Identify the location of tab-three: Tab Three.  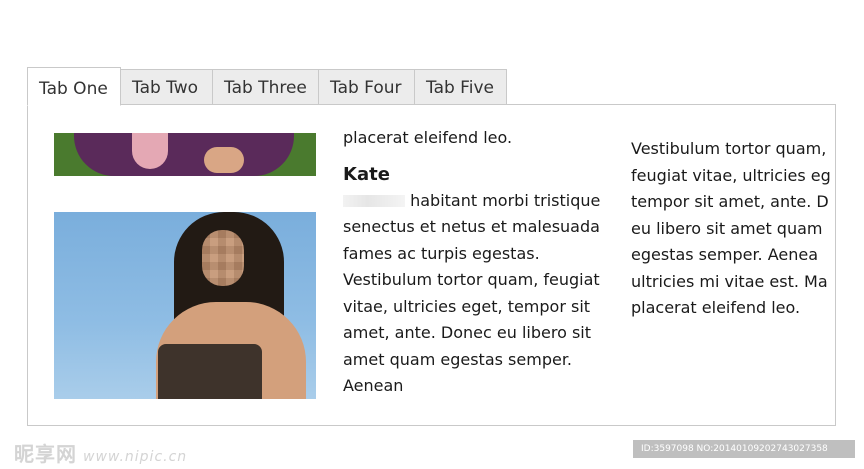
(266, 87).